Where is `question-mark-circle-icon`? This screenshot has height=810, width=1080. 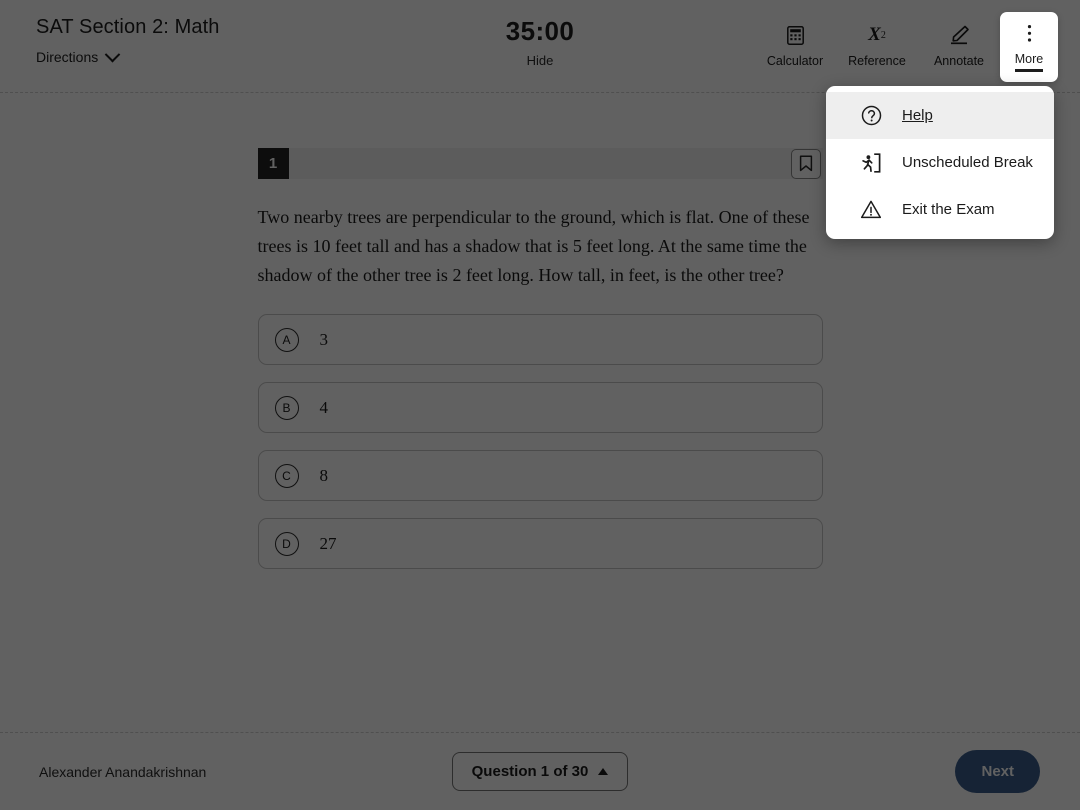
question-mark-circle-icon is located at coordinates (871, 116).